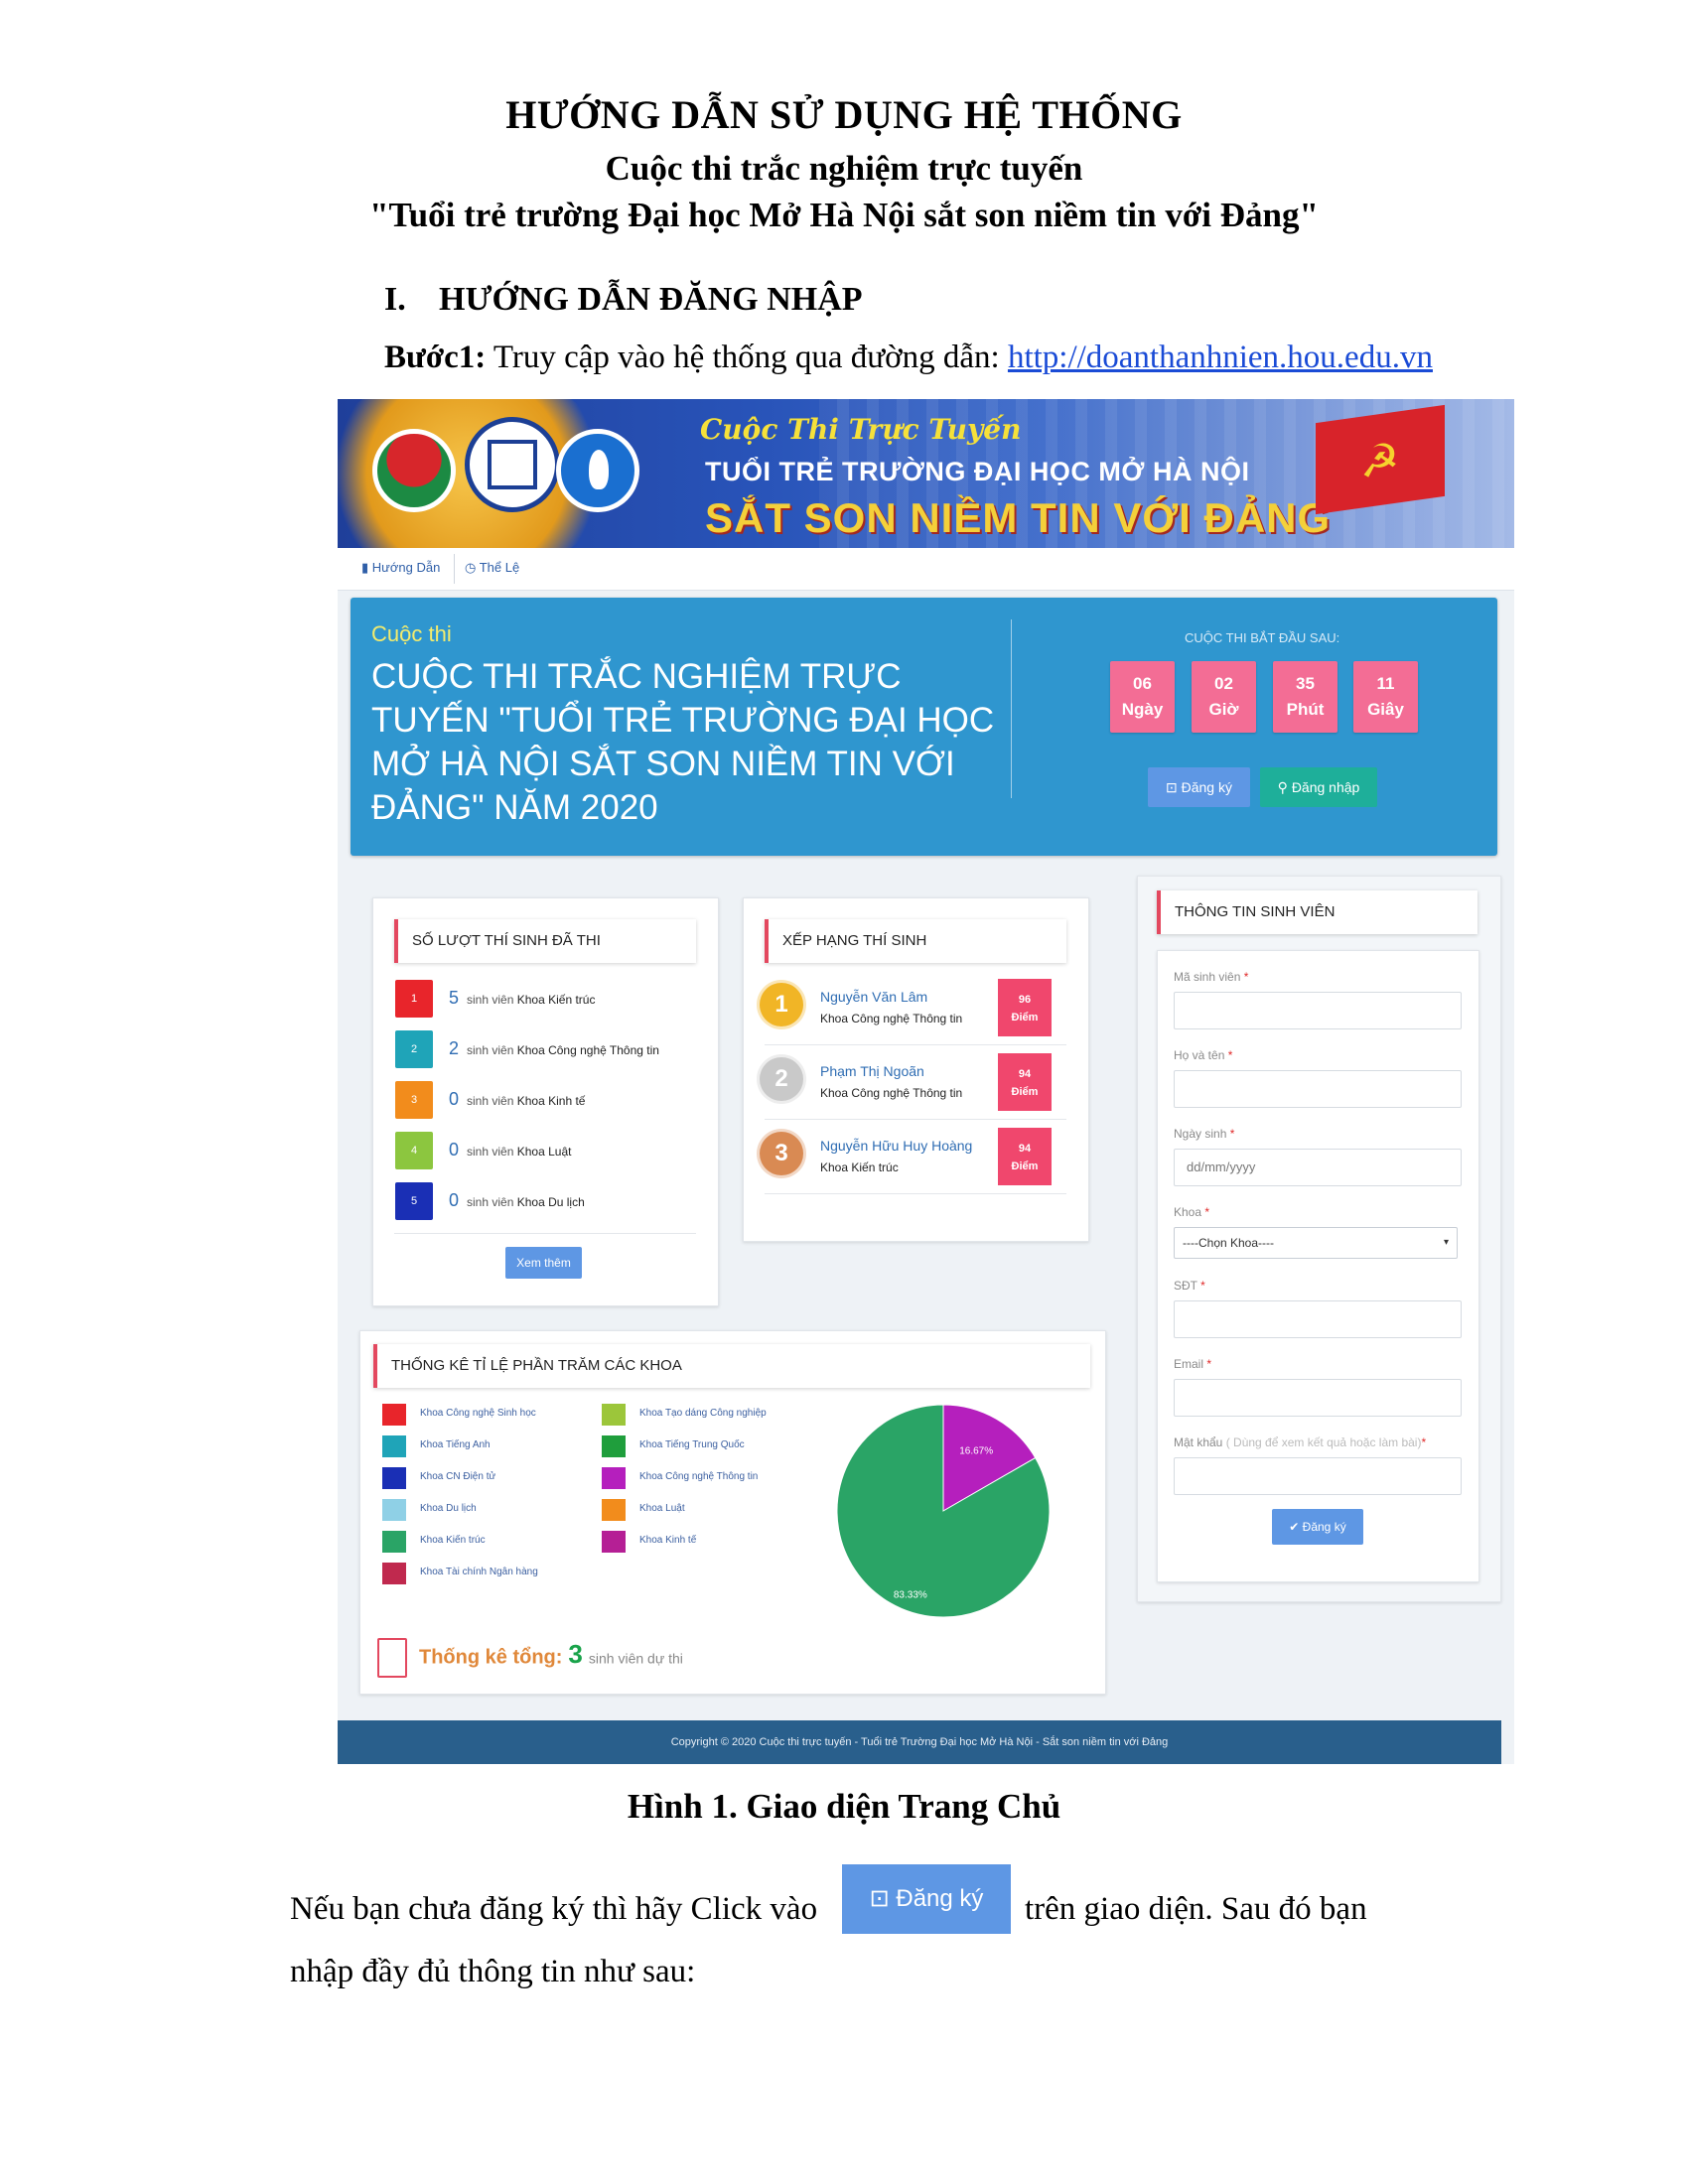  What do you see at coordinates (1220, 357) in the screenshot?
I see `site-link: http://doanthanhnien.hou.edu.vn` at bounding box center [1220, 357].